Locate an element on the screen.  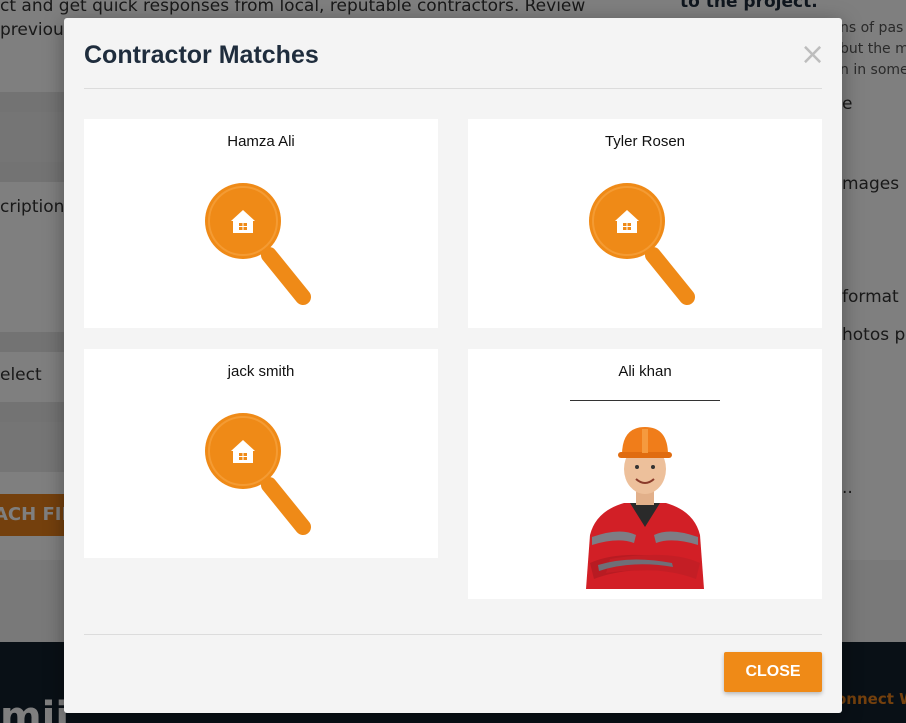
contractor-name: jack smith is located at coordinates (261, 371).